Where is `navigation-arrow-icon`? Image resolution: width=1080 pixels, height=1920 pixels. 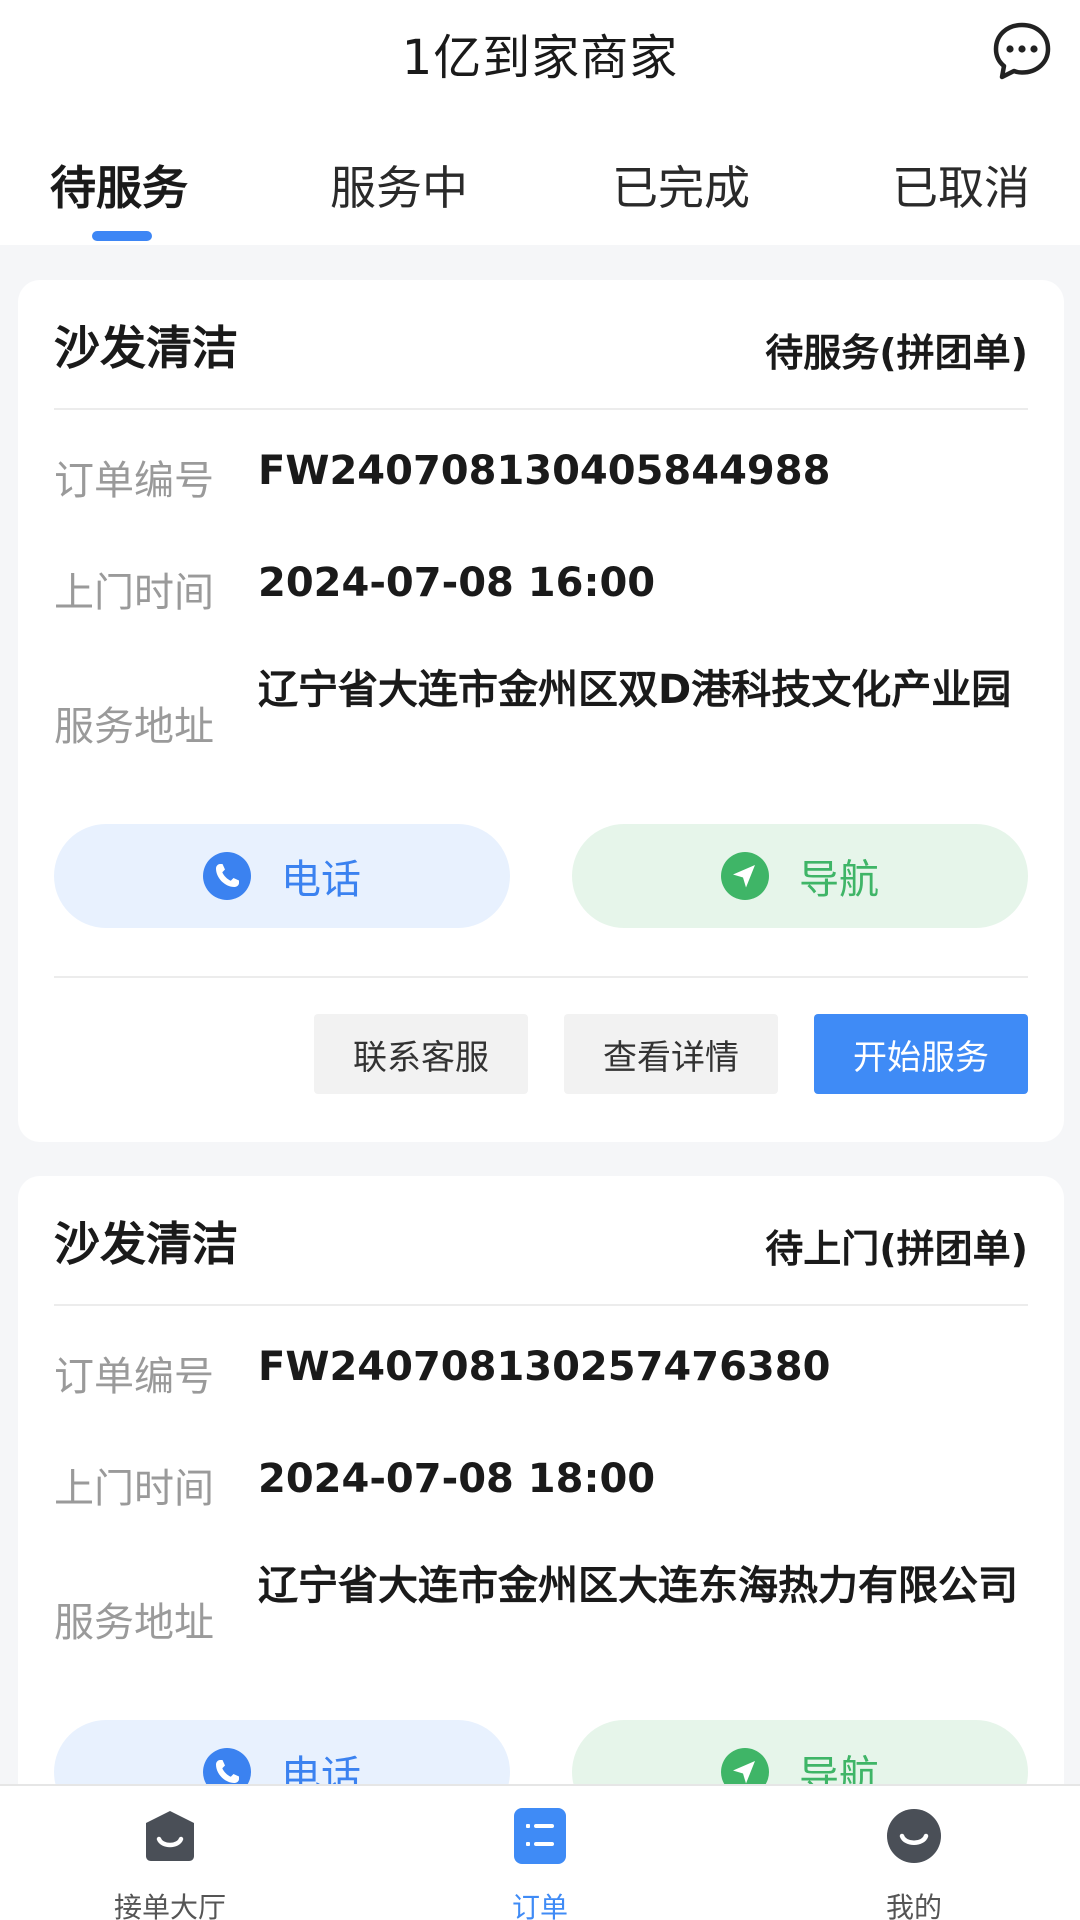 navigation-arrow-icon is located at coordinates (745, 876).